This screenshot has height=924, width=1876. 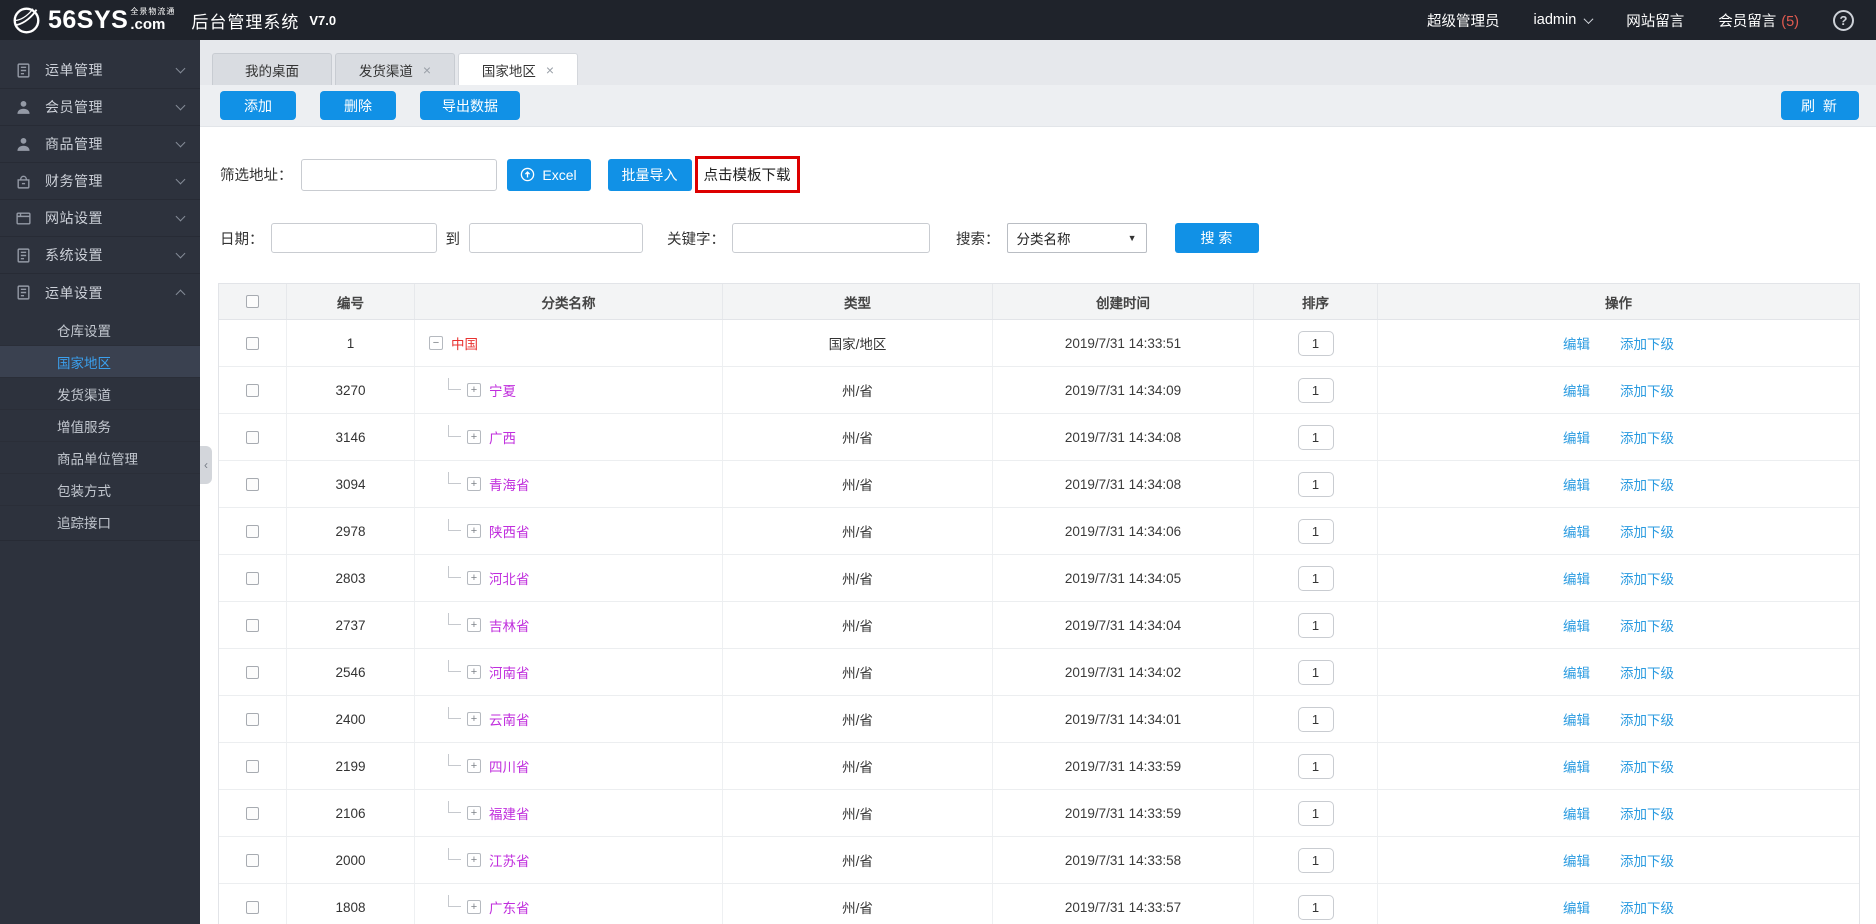 What do you see at coordinates (509, 860) in the screenshot?
I see `row-category-name: 江苏省` at bounding box center [509, 860].